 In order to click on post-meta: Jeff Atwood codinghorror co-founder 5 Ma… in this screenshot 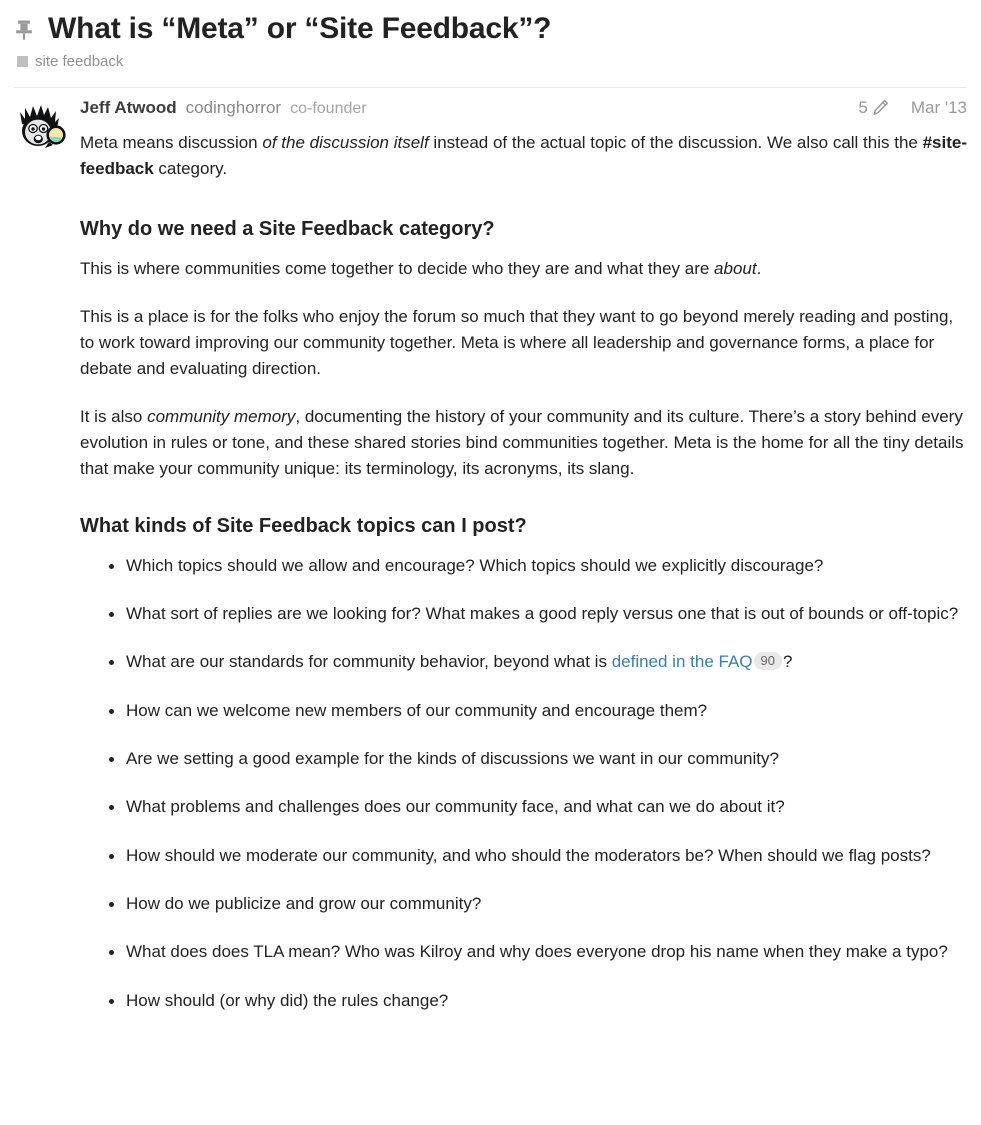, I will do `click(523, 112)`.